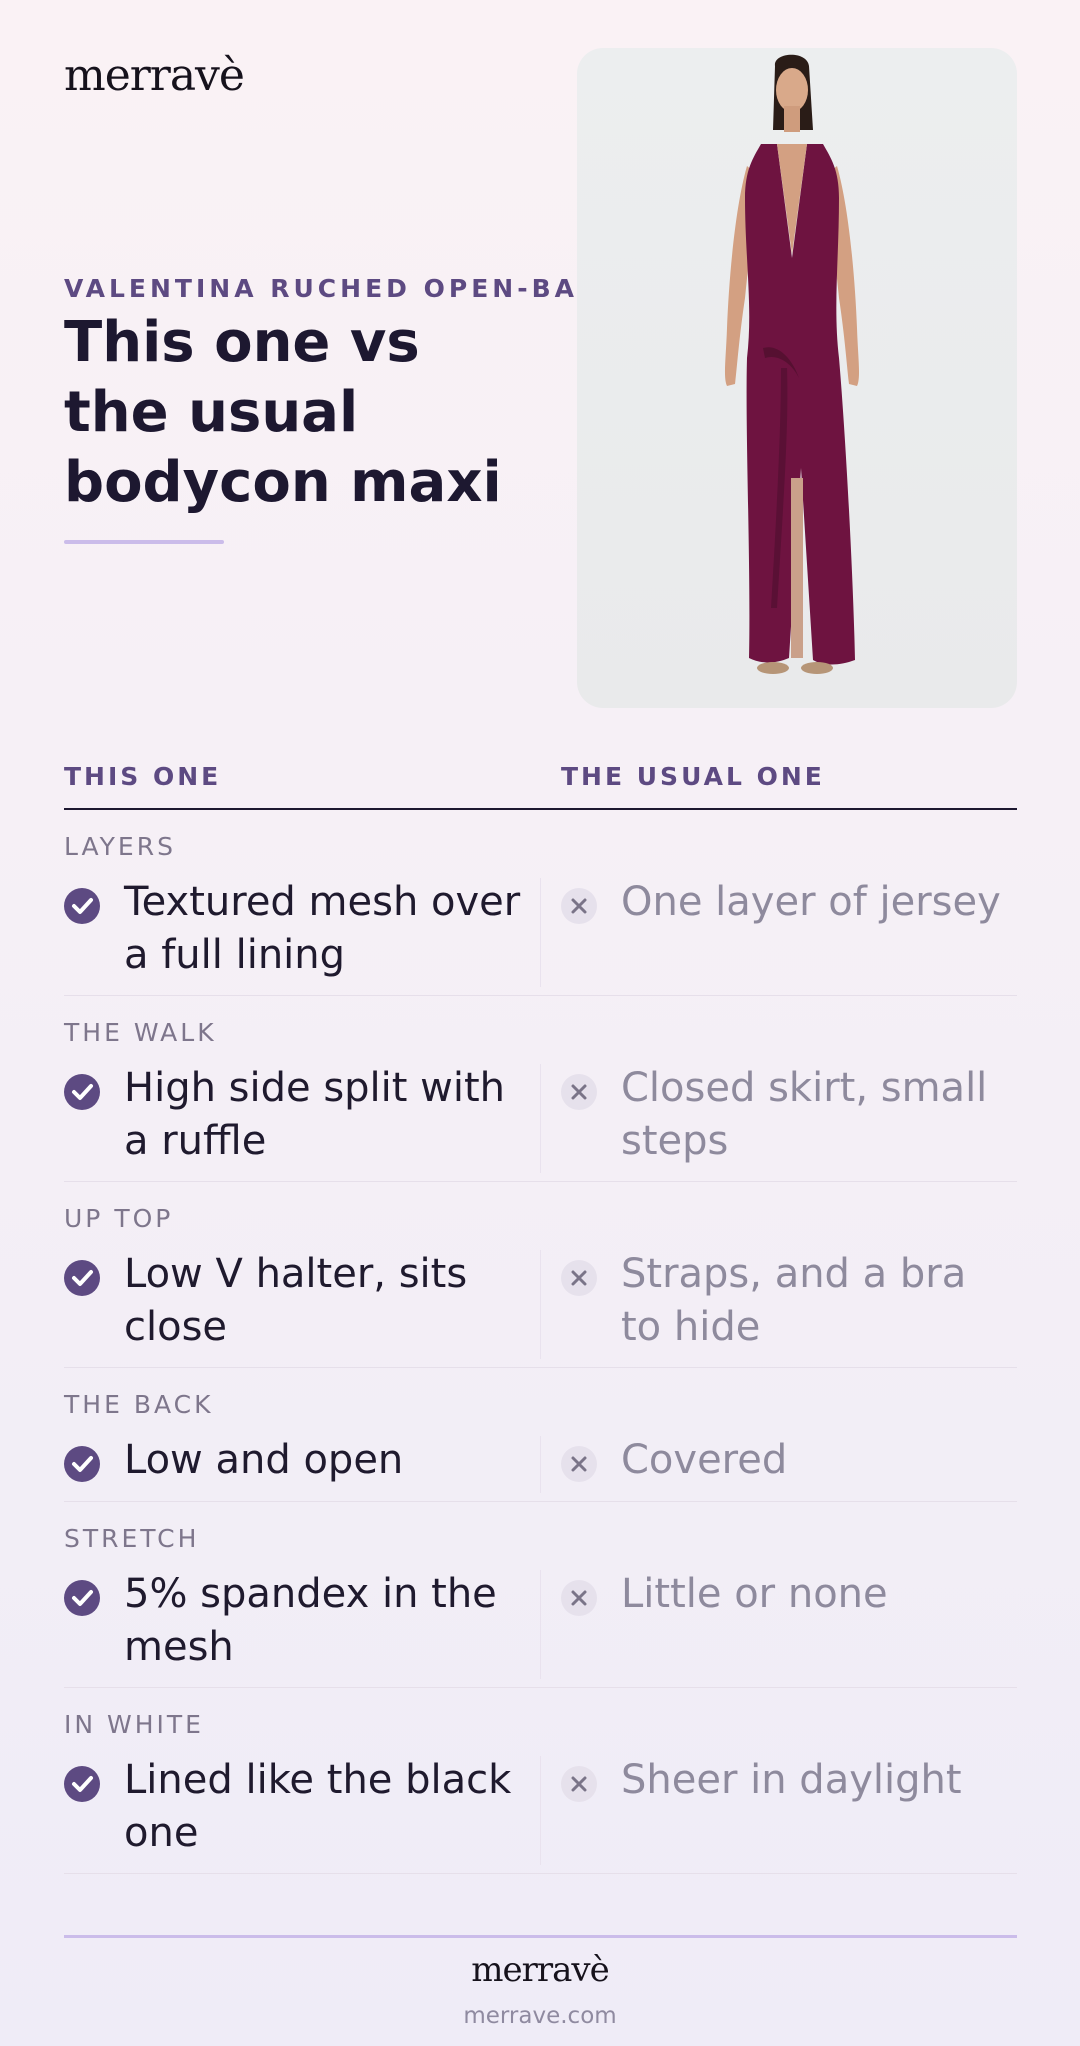 The image size is (1080, 2046). Describe the element at coordinates (310, 1620) in the screenshot. I see `this-value: 5% spandex in the mesh` at that location.